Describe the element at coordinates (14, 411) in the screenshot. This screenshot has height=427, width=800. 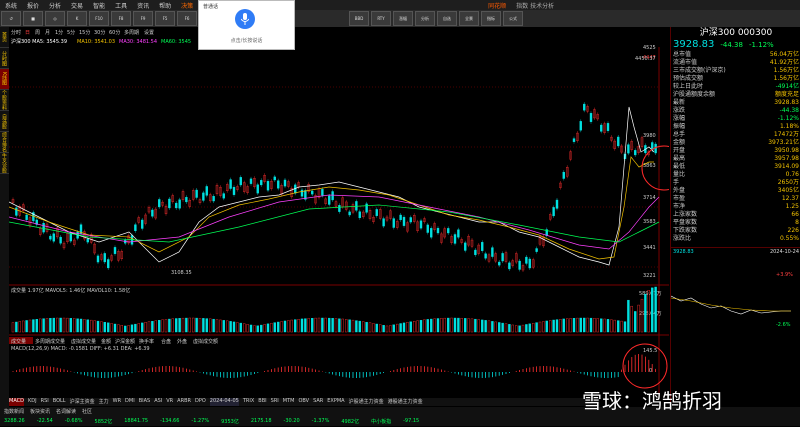
I see `tab-index-news: 指数新闻` at that location.